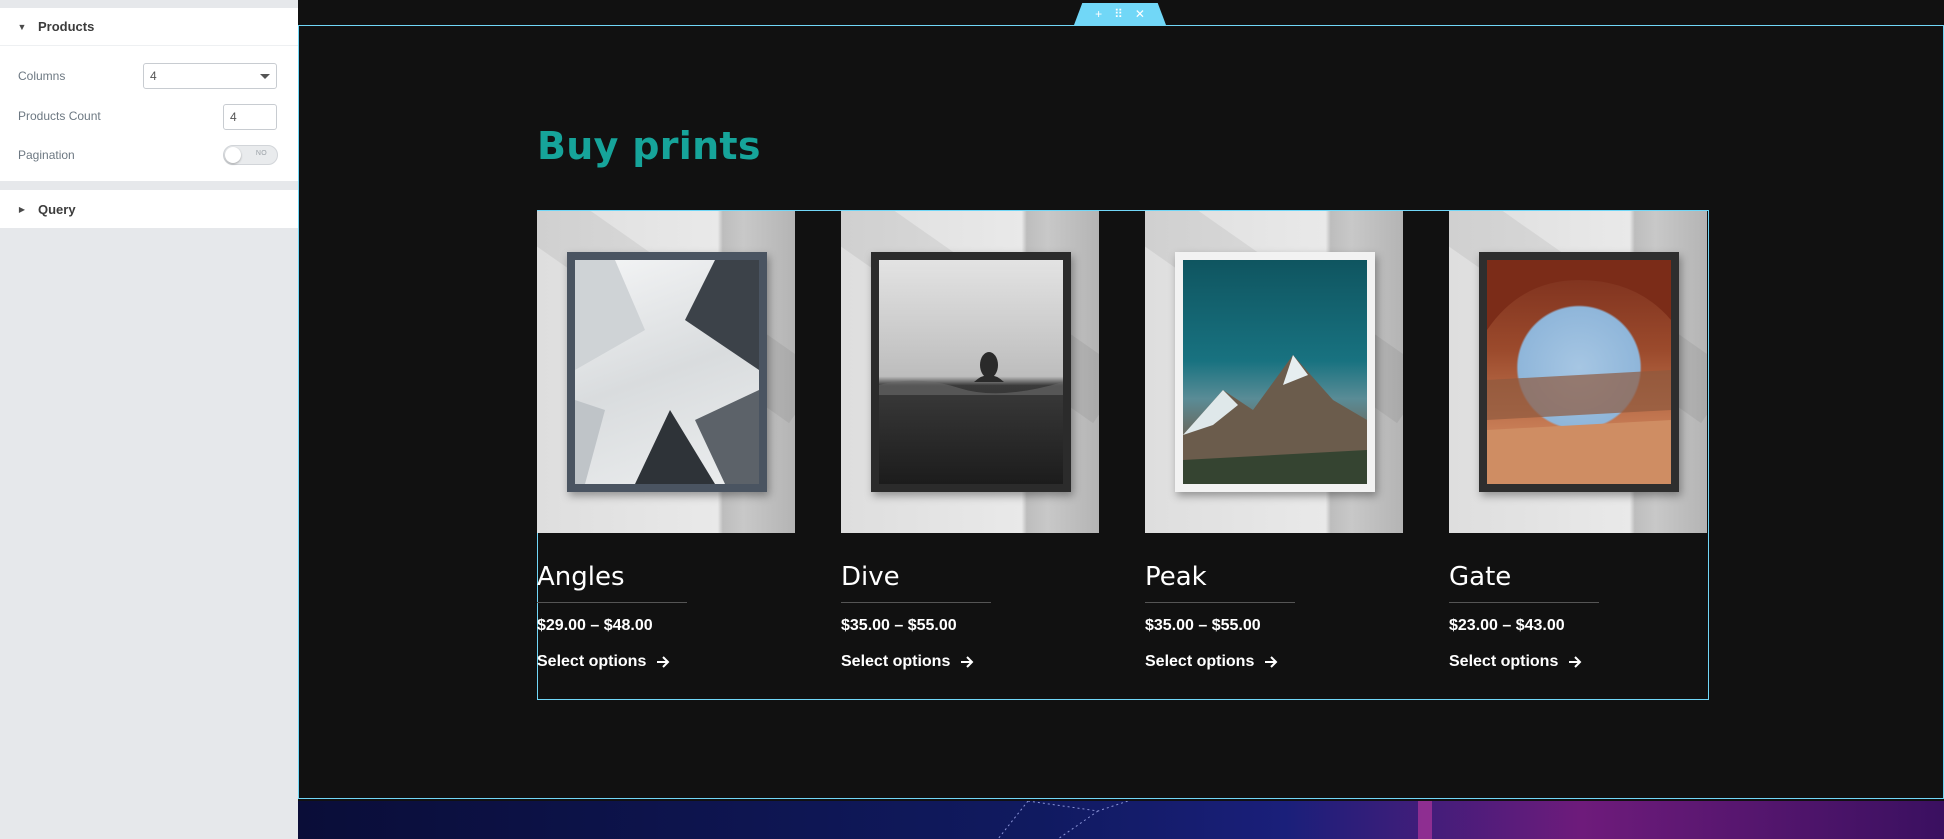 The width and height of the screenshot is (1944, 839). Describe the element at coordinates (1214, 820) in the screenshot. I see `network-graphic` at that location.